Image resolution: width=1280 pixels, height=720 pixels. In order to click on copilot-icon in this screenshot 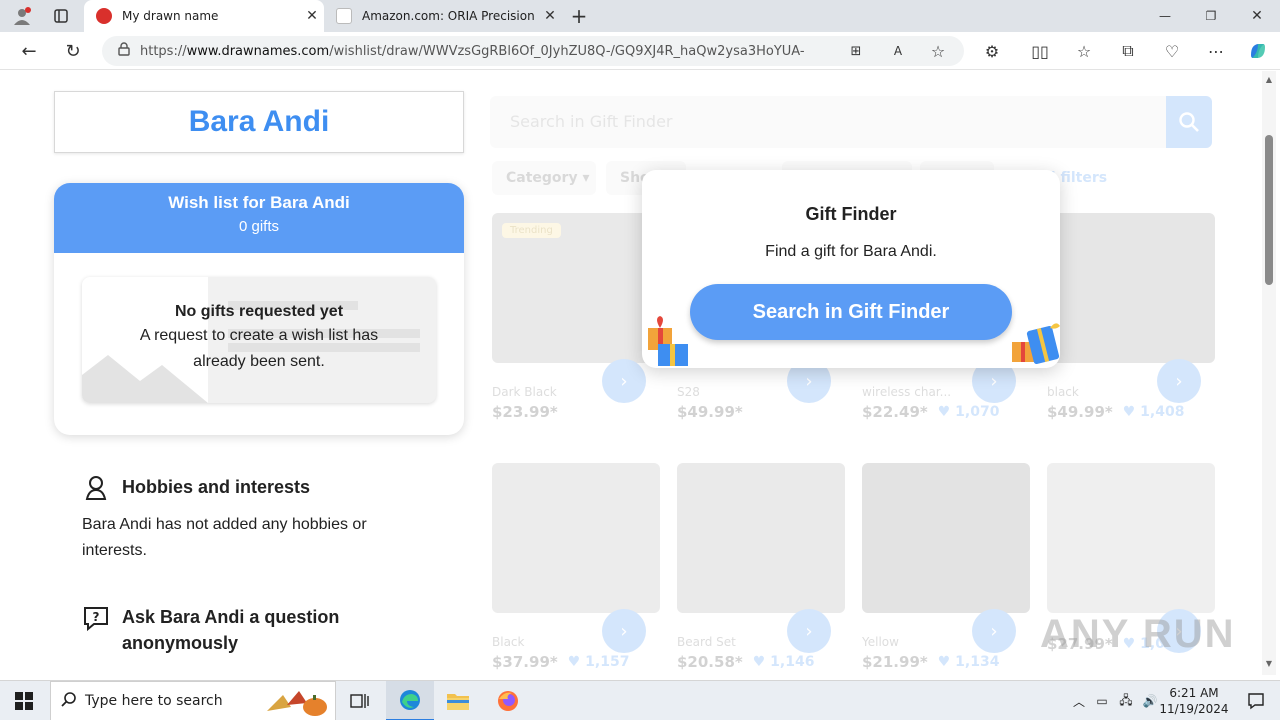, I will do `click(1258, 51)`.